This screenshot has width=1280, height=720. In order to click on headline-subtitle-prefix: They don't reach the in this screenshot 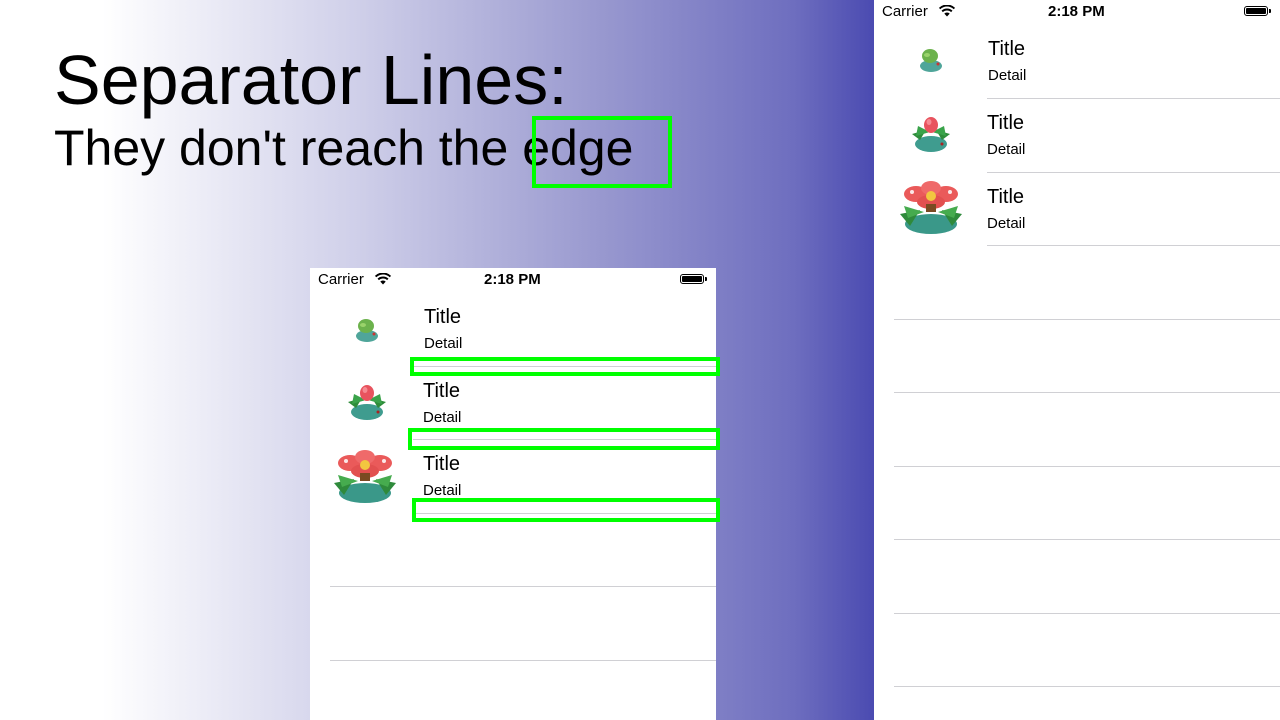, I will do `click(281, 148)`.